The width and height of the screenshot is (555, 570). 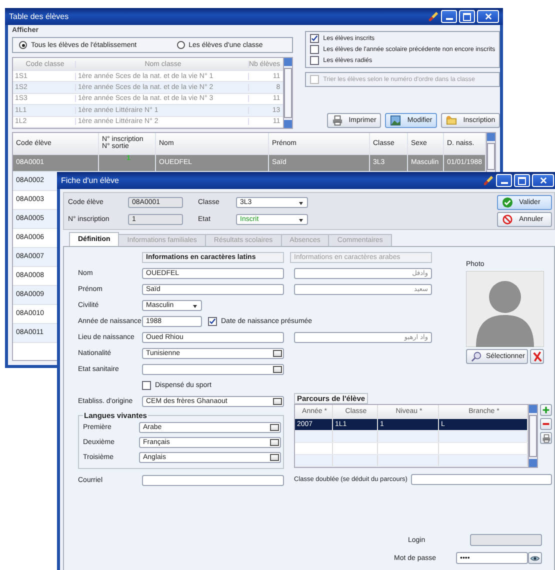 I want to click on prohibited-icon, so click(x=507, y=219).